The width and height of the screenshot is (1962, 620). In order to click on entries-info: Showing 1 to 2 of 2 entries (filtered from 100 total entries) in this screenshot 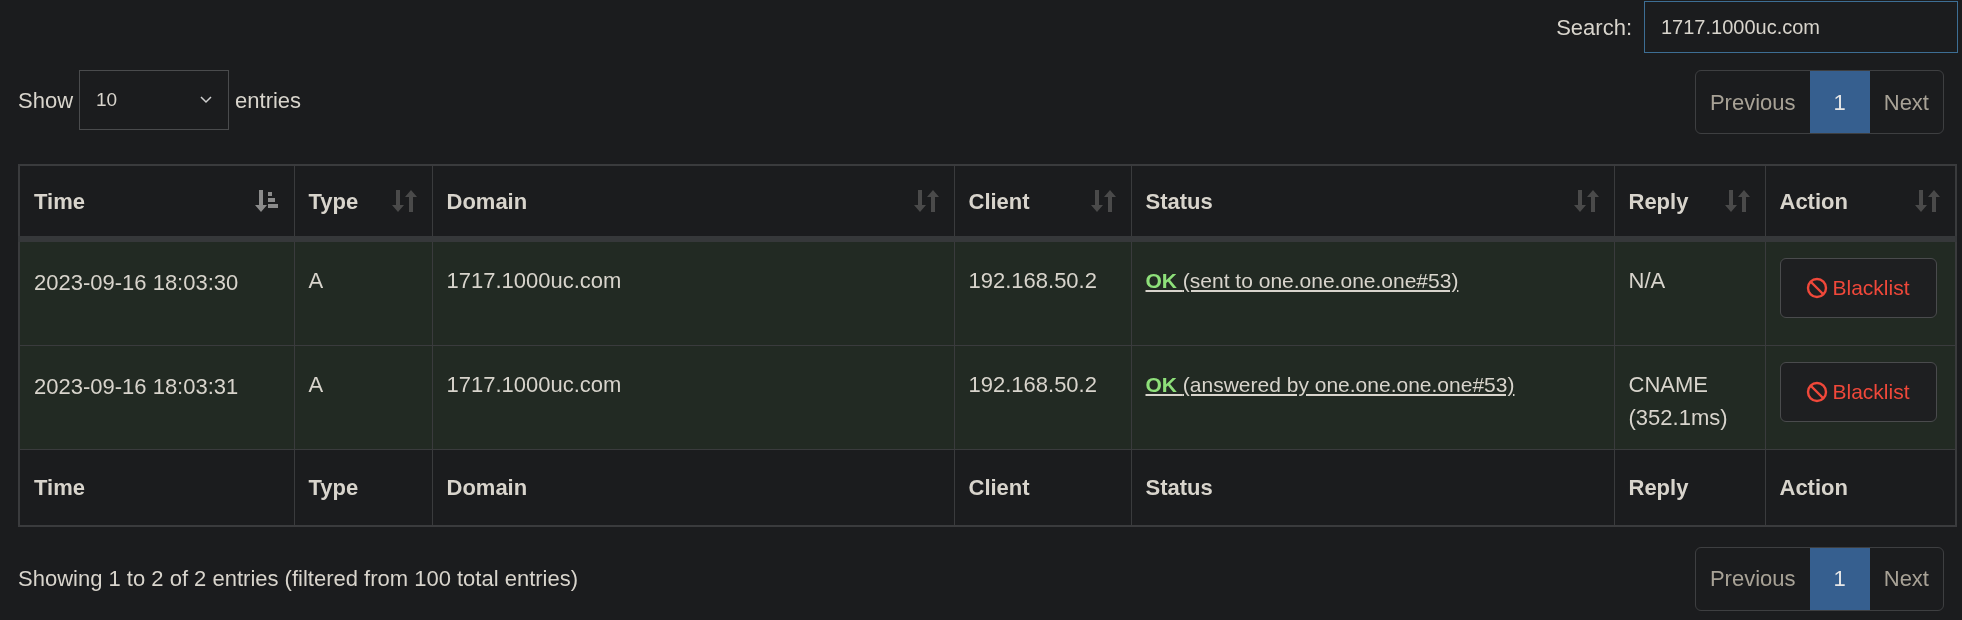, I will do `click(298, 579)`.